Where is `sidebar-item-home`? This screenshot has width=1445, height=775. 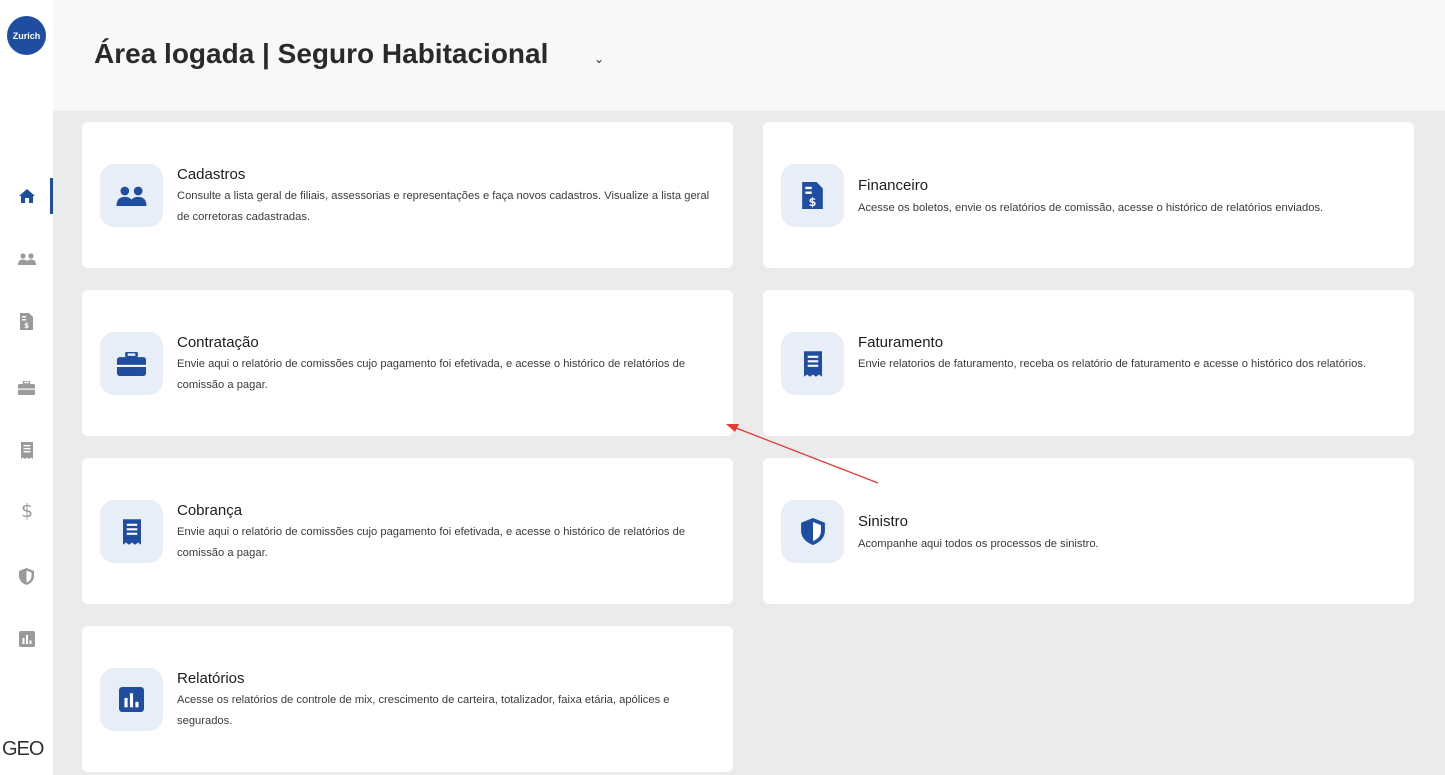 sidebar-item-home is located at coordinates (26, 196).